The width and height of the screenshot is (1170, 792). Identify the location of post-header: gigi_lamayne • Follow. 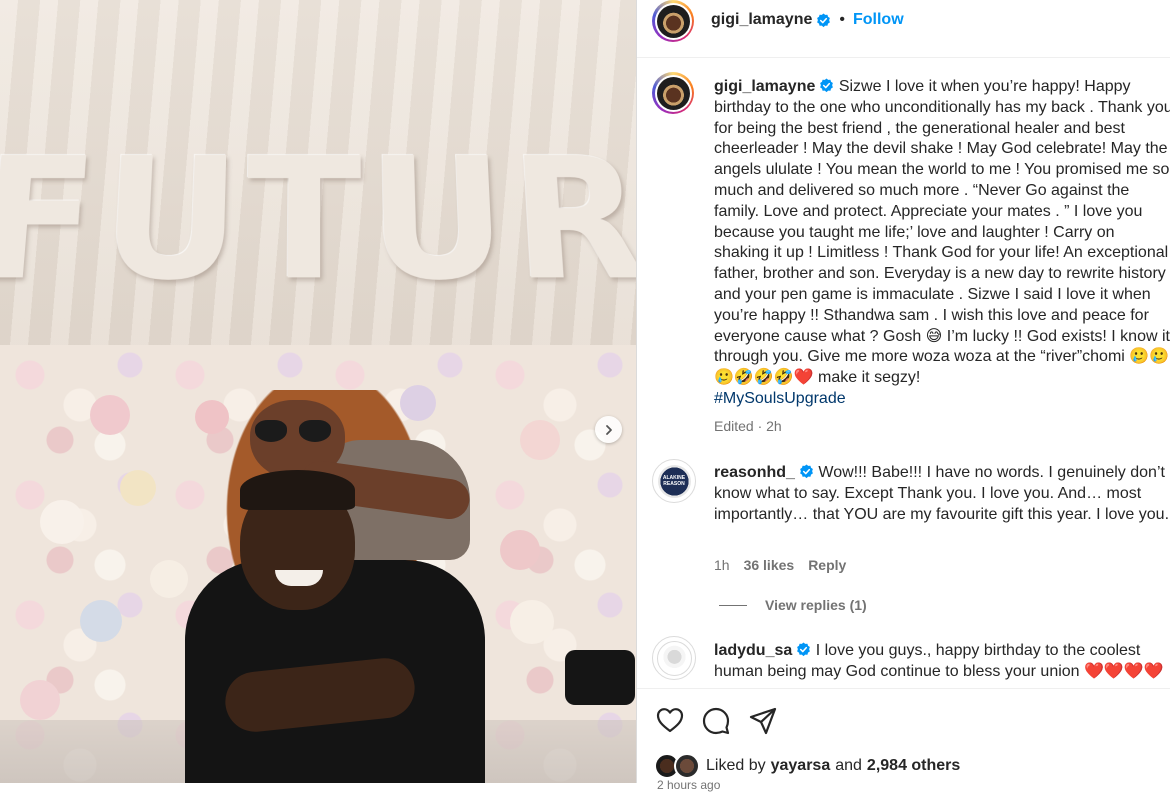
(903, 29).